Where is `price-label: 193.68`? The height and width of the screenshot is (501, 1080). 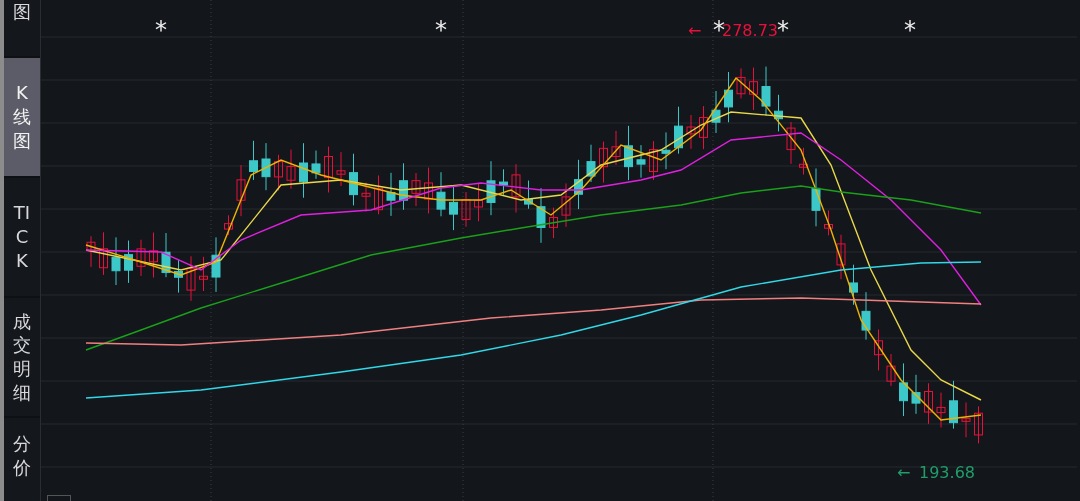
price-label: 193.68 is located at coordinates (947, 473).